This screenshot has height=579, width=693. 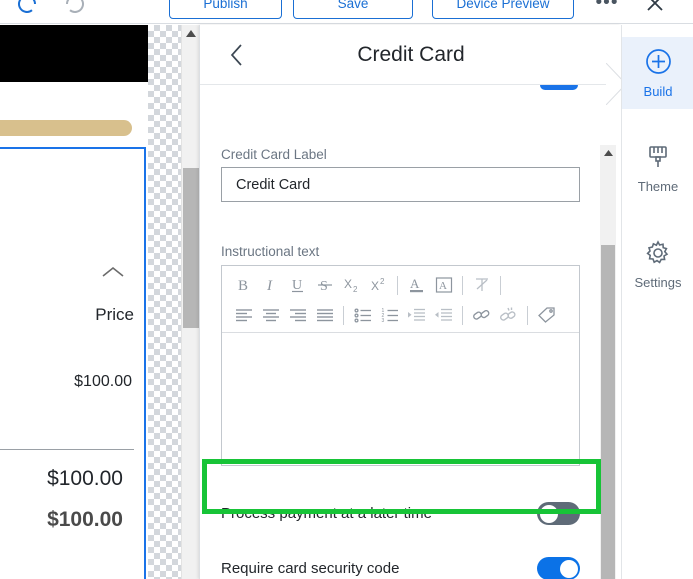 I want to click on chevron-up-icon, so click(x=113, y=274).